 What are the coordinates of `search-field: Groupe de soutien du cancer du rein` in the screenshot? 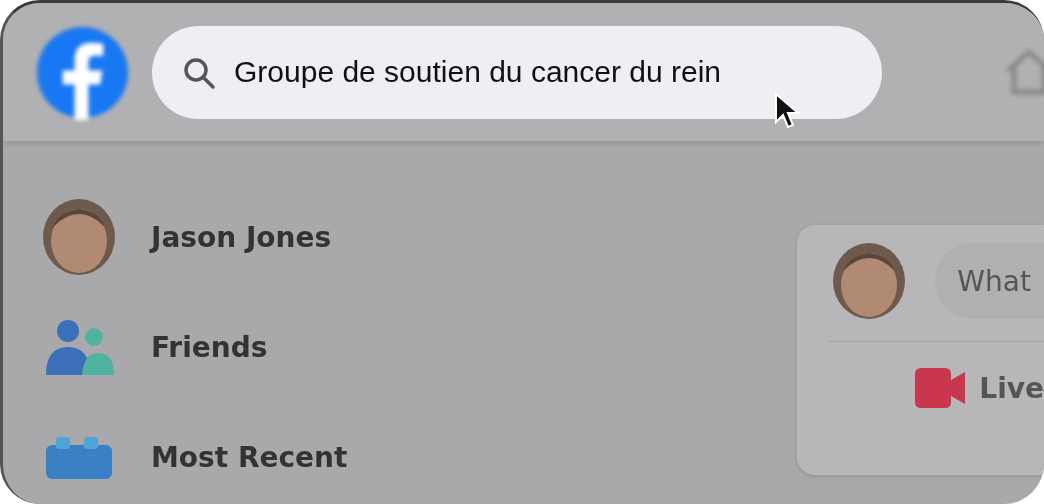 It's located at (517, 72).